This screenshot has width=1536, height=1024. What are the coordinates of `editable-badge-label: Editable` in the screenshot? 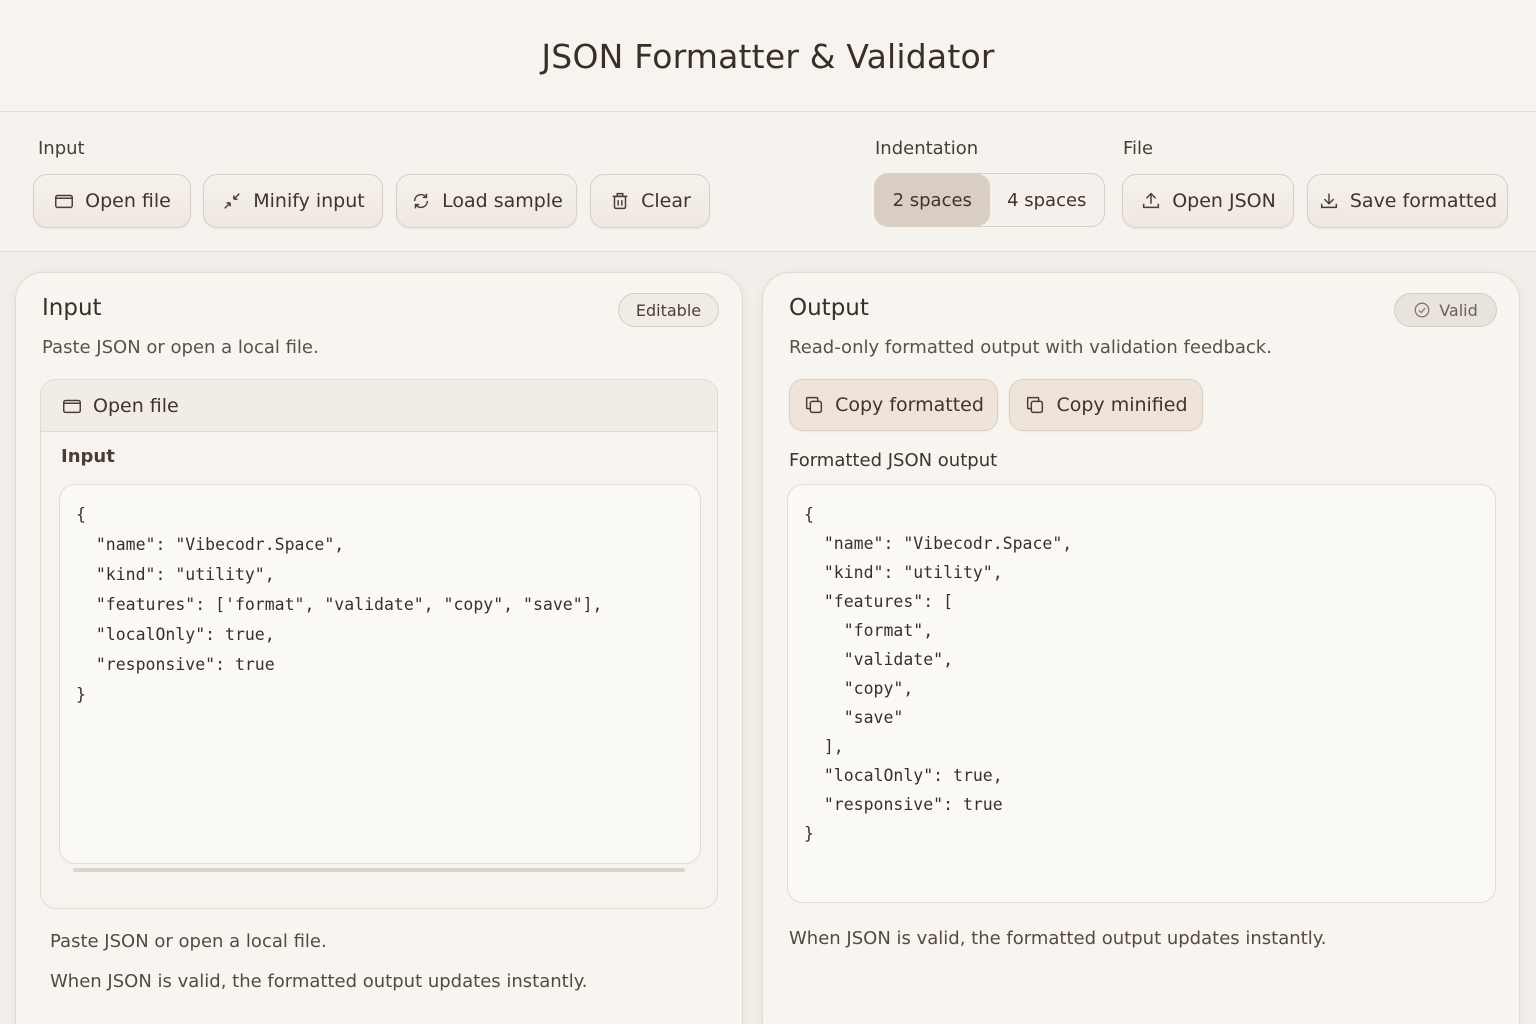 It's located at (668, 310).